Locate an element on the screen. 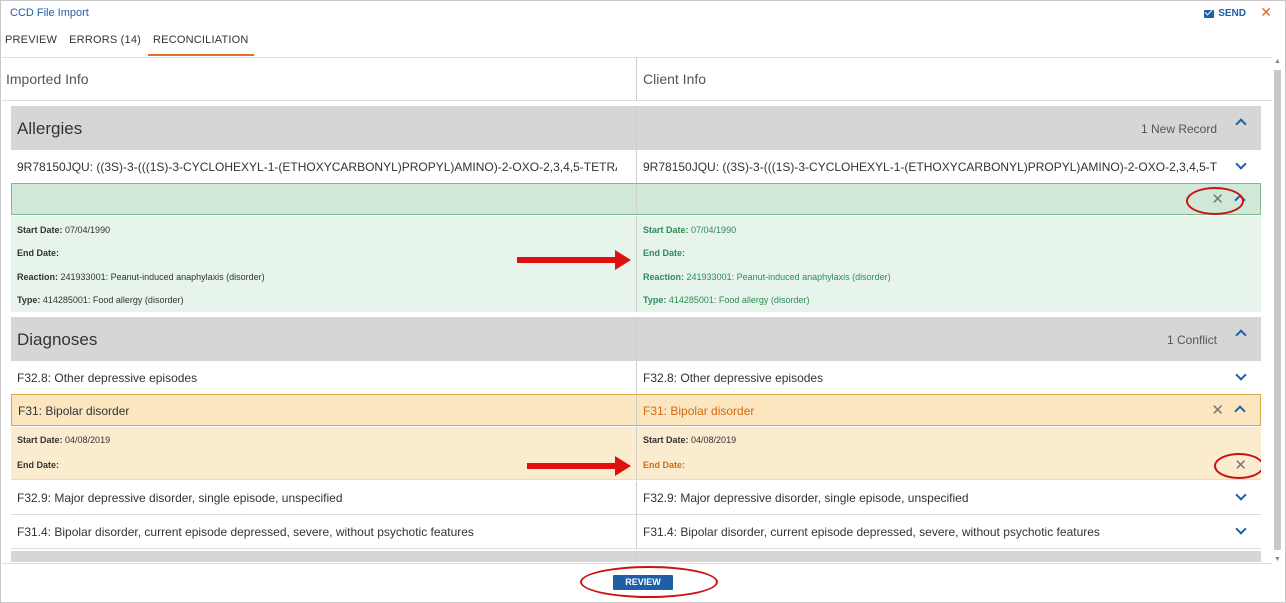 This screenshot has height=603, width=1286. imported-info-header: Imported Info is located at coordinates (47, 79).